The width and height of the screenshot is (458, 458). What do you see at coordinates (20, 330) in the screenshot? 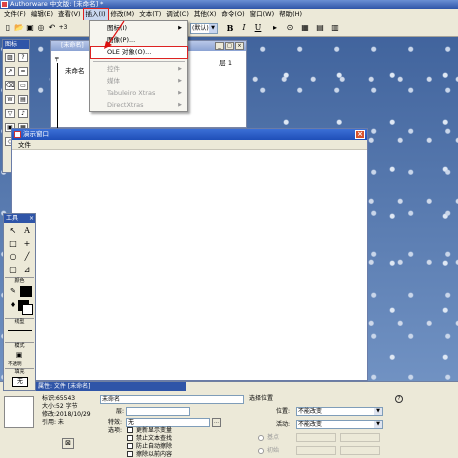
I see `line-style-sample` at bounding box center [20, 330].